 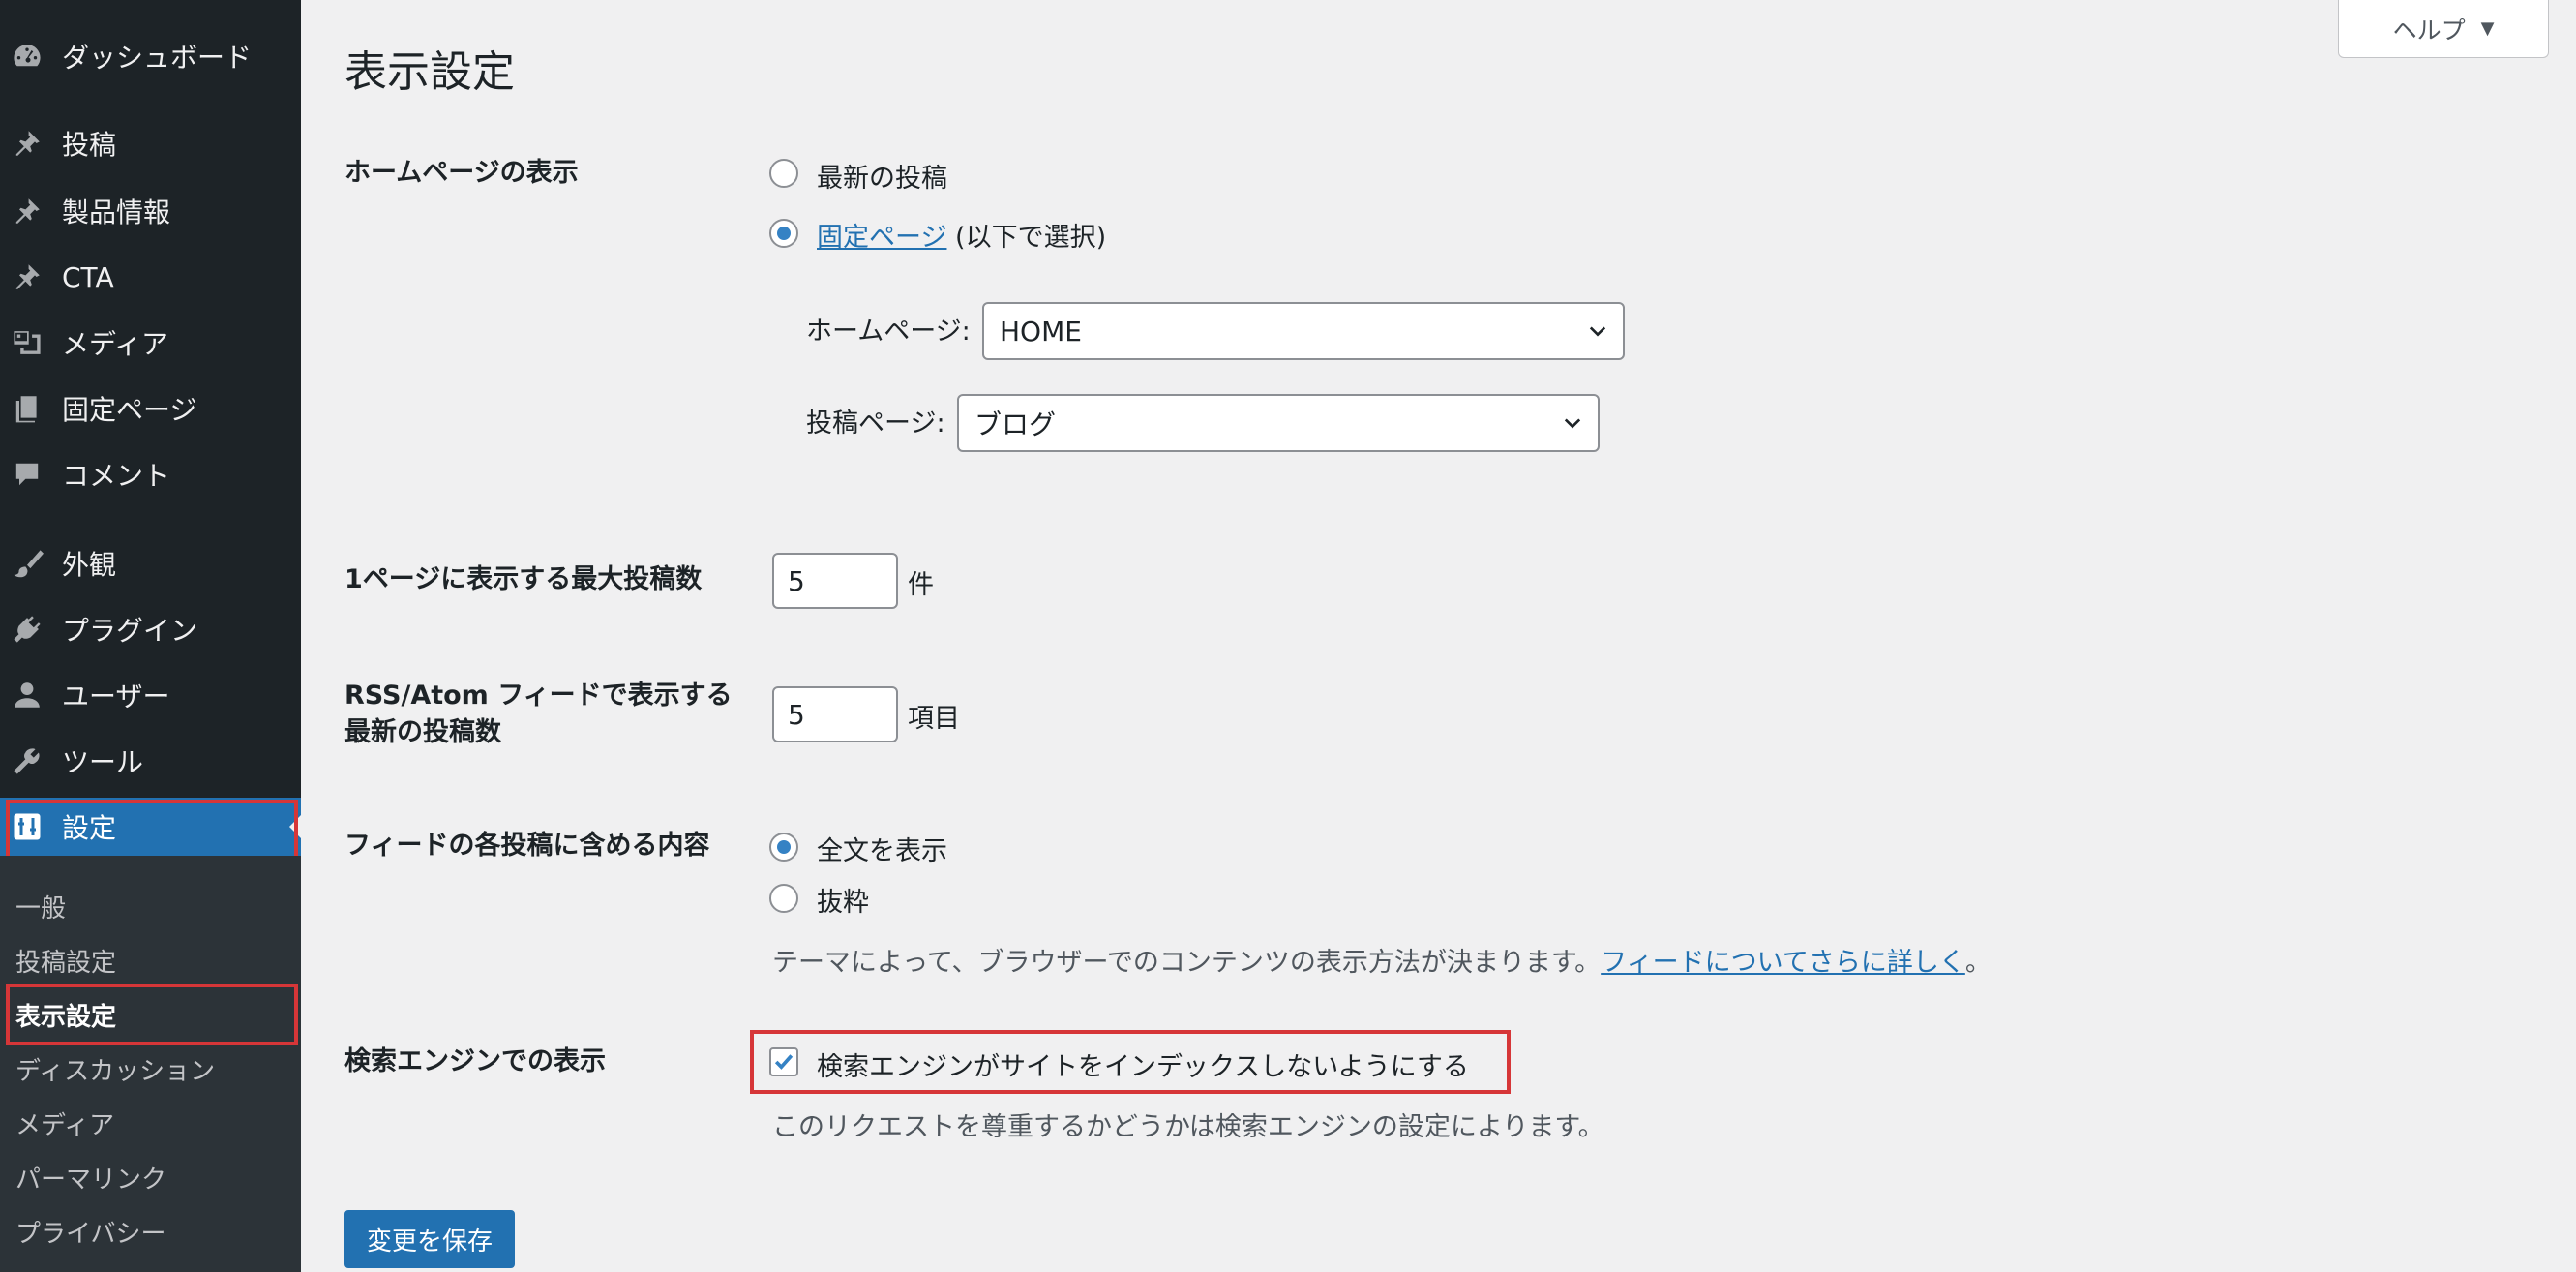 I want to click on rss-count-value: 5, so click(x=796, y=714).